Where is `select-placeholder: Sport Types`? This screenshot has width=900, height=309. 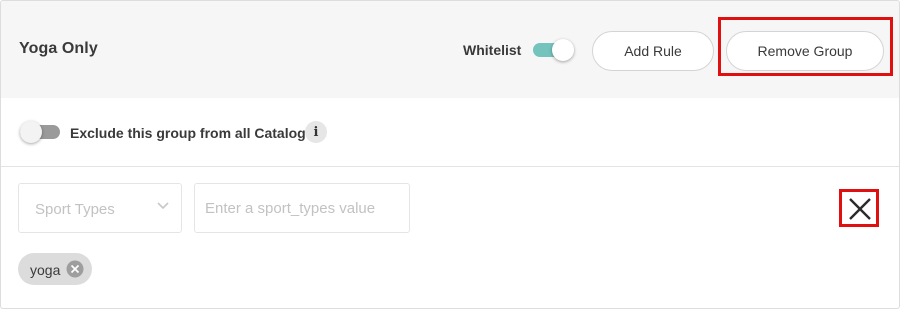 select-placeholder: Sport Types is located at coordinates (75, 209).